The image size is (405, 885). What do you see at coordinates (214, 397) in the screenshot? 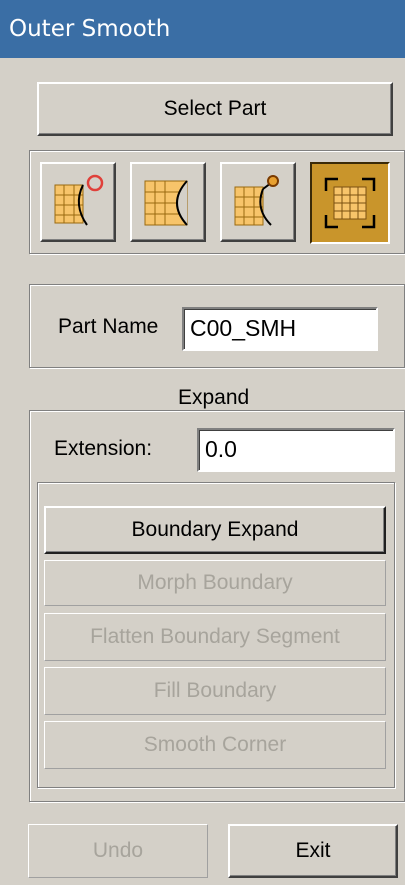
I see `expand-section-title: Expand` at bounding box center [214, 397].